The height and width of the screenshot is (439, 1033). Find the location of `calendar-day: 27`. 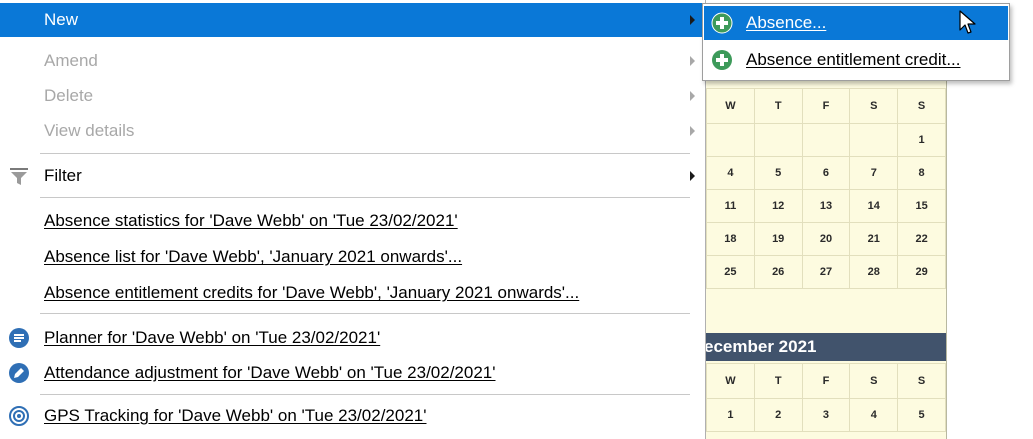

calendar-day: 27 is located at coordinates (826, 272).